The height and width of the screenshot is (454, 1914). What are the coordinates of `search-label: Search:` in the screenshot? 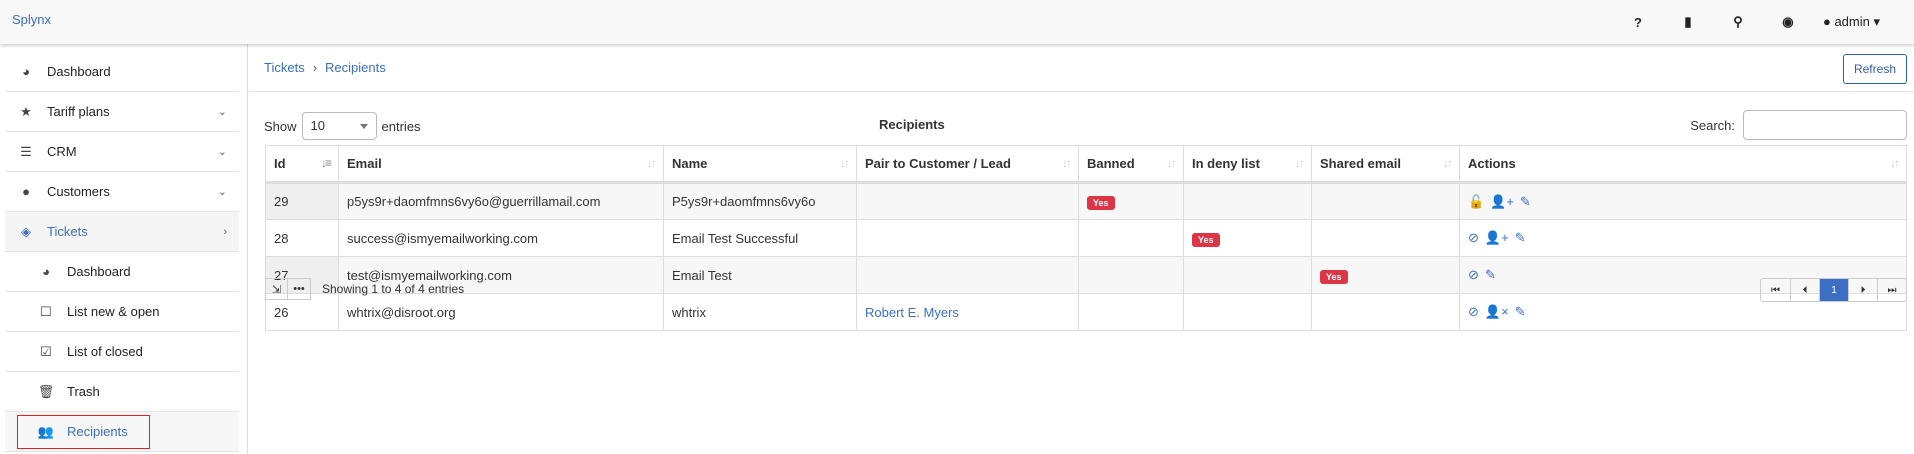 It's located at (1712, 125).